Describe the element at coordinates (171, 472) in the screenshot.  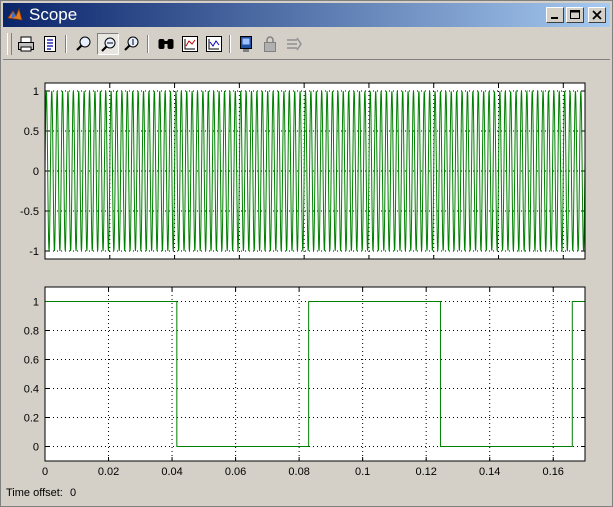
I see `x-tick-label: 0.04` at that location.